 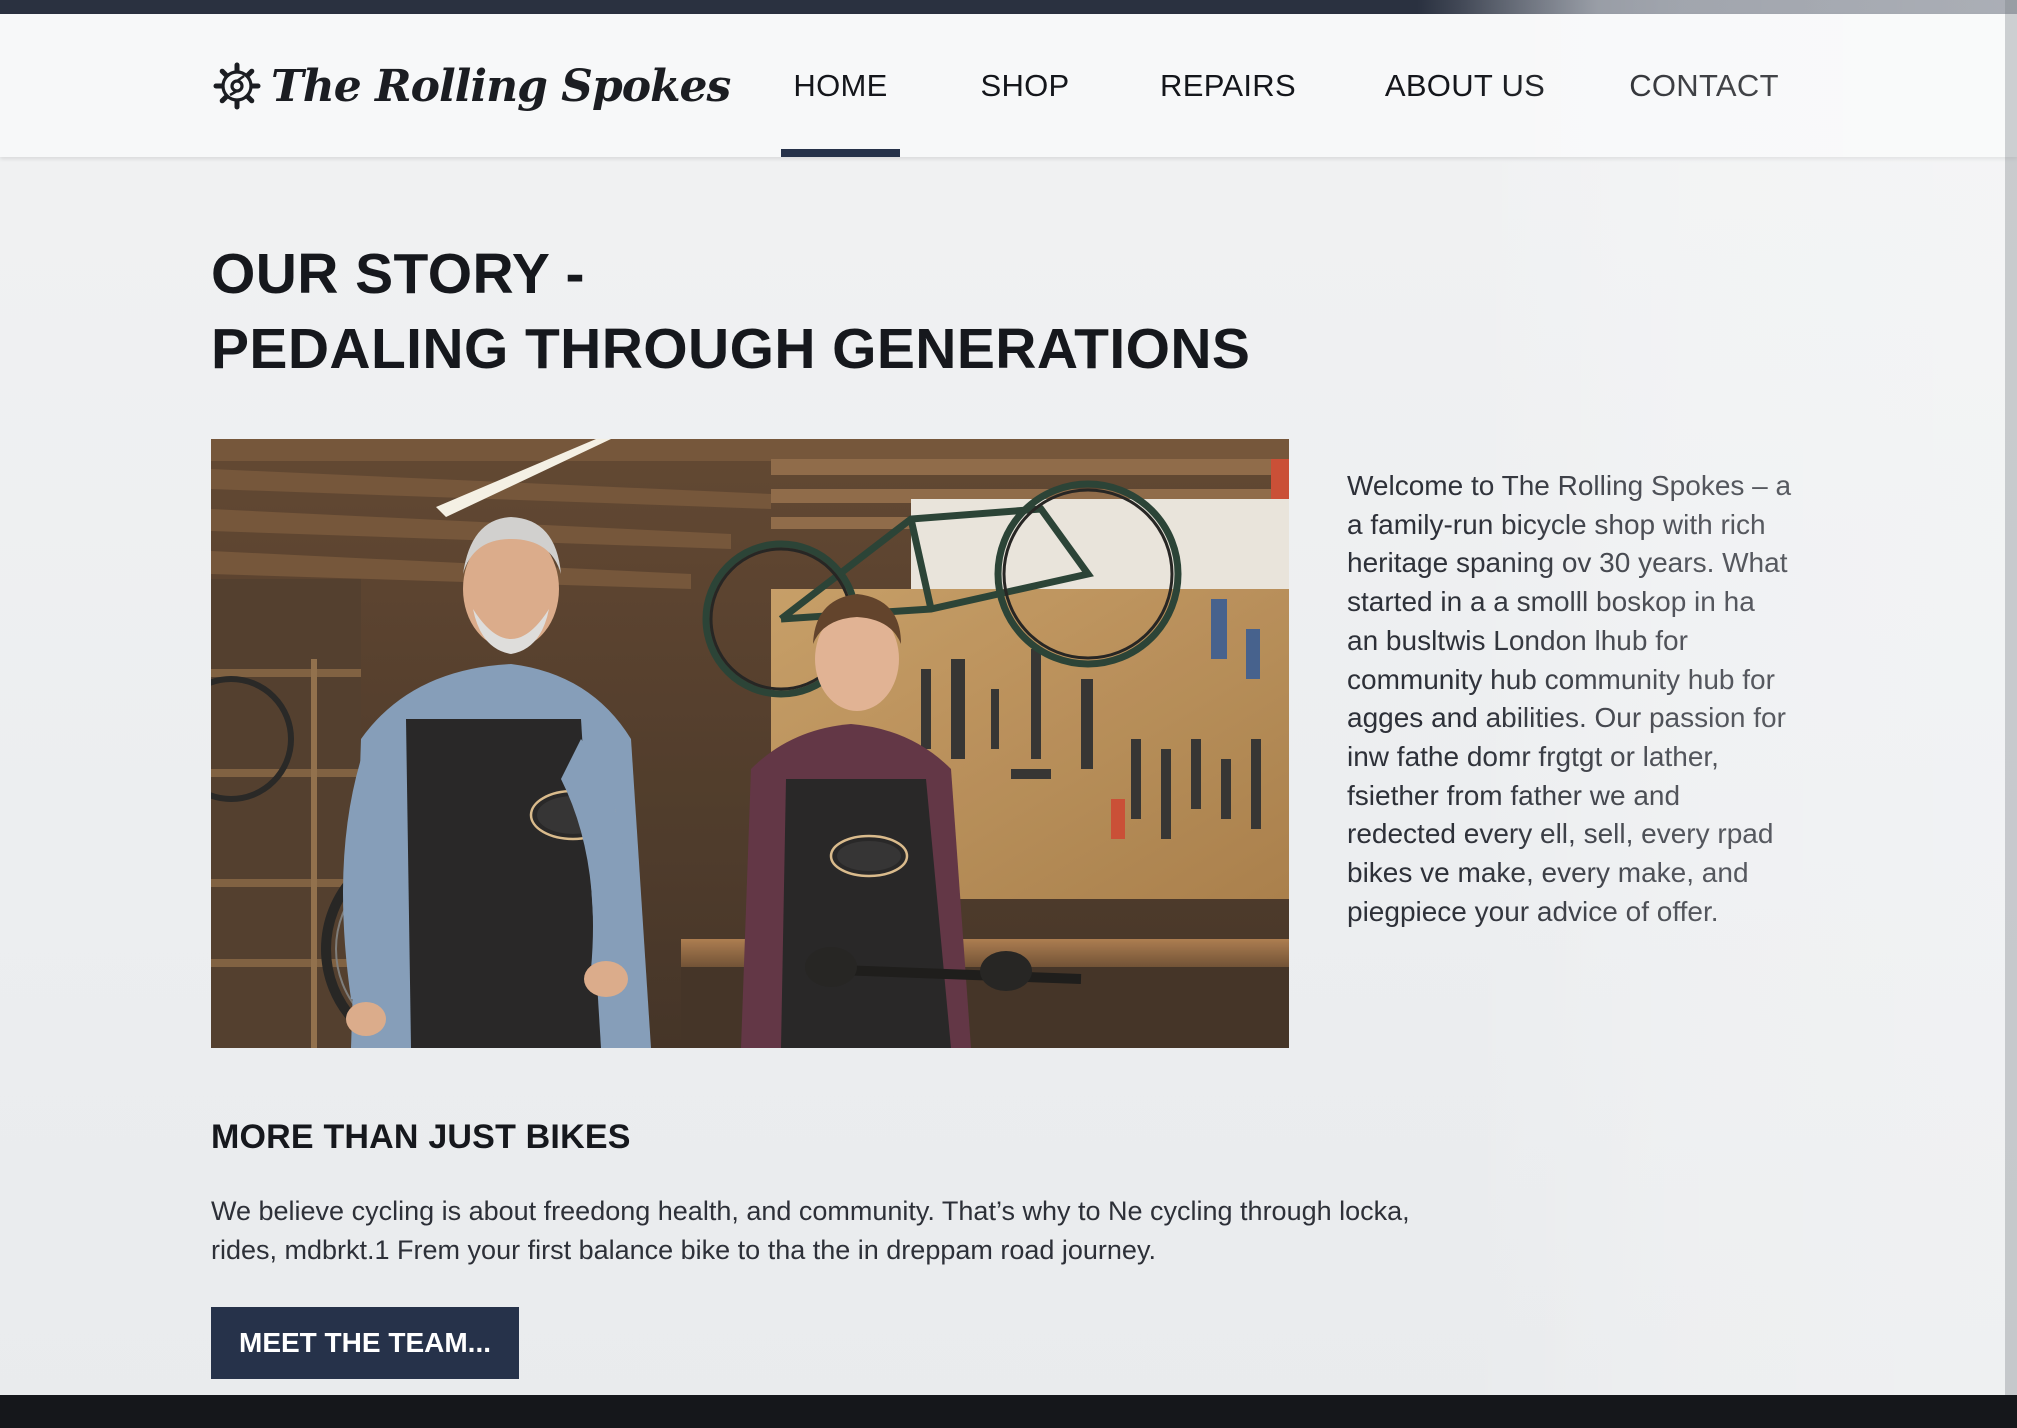 What do you see at coordinates (730, 312) in the screenshot?
I see `page-title: OUR STORY - PEDALING THROUGH GENERATIONS` at bounding box center [730, 312].